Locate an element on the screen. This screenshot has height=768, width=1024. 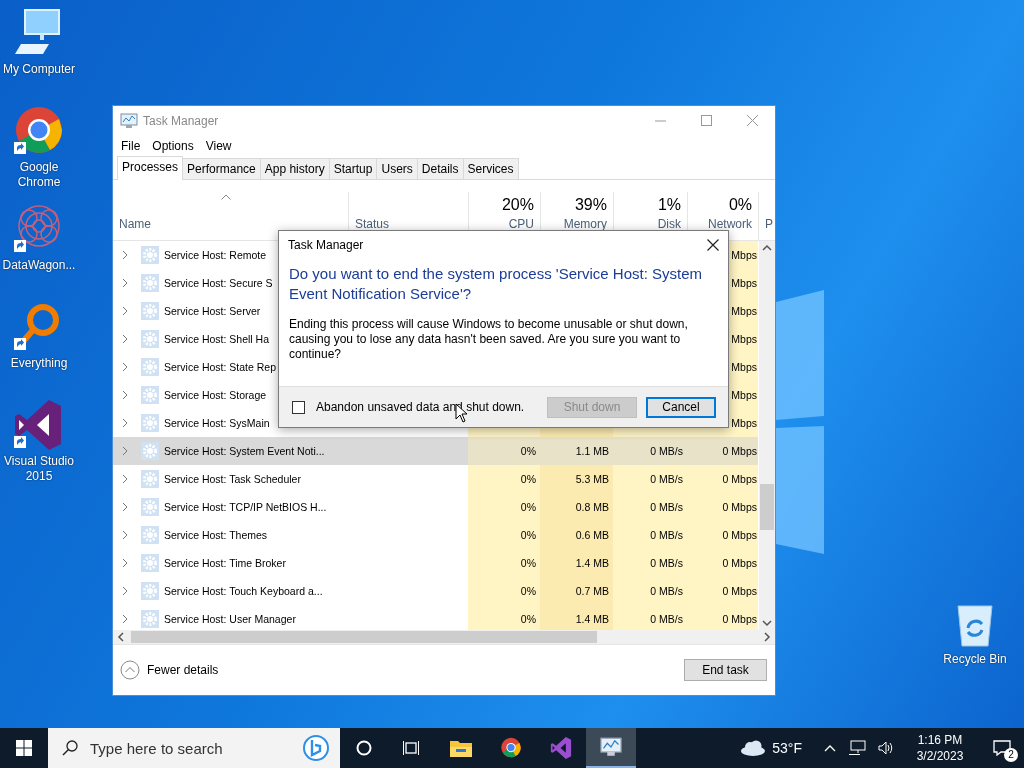
process-name: Service Host: Server is located at coordinates (212, 310).